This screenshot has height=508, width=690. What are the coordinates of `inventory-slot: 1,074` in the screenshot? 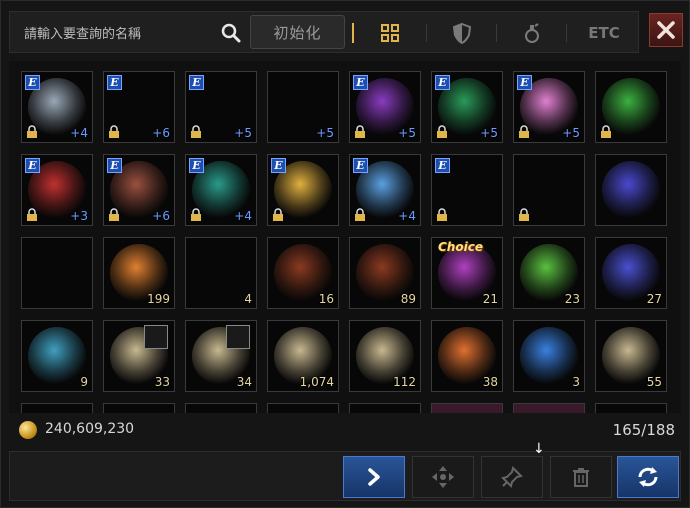 It's located at (303, 356).